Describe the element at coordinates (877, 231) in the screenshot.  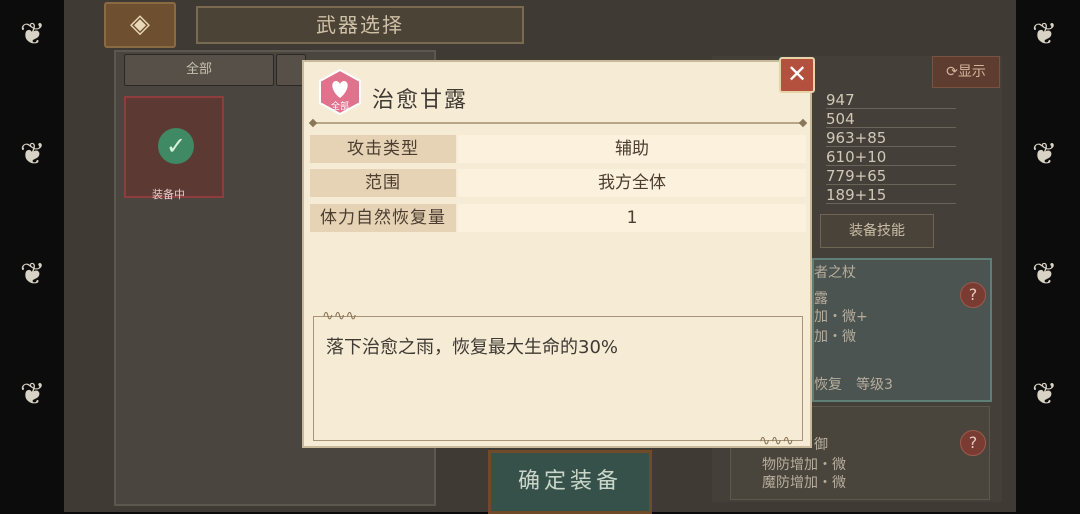
I see `tab-equip-skills: 装备技能` at that location.